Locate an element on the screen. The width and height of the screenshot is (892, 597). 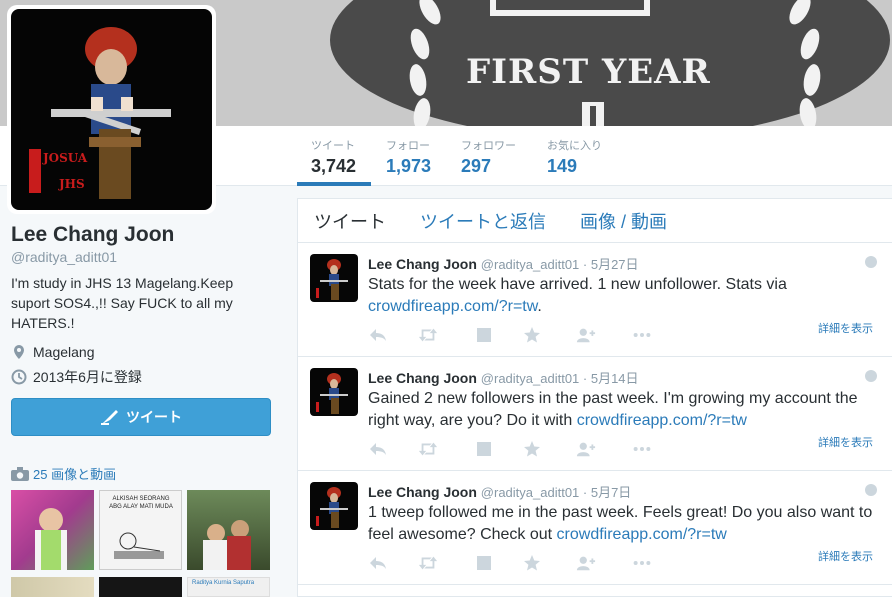
camera-icon is located at coordinates (20, 473).